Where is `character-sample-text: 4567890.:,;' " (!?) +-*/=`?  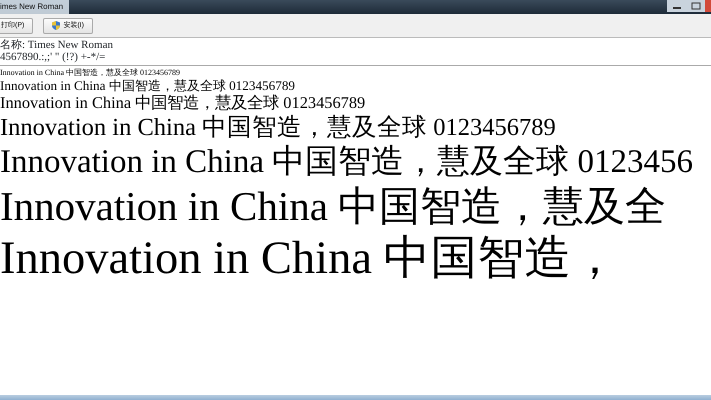
character-sample-text: 4567890.:,;' " (!?) +-*/= is located at coordinates (53, 57).